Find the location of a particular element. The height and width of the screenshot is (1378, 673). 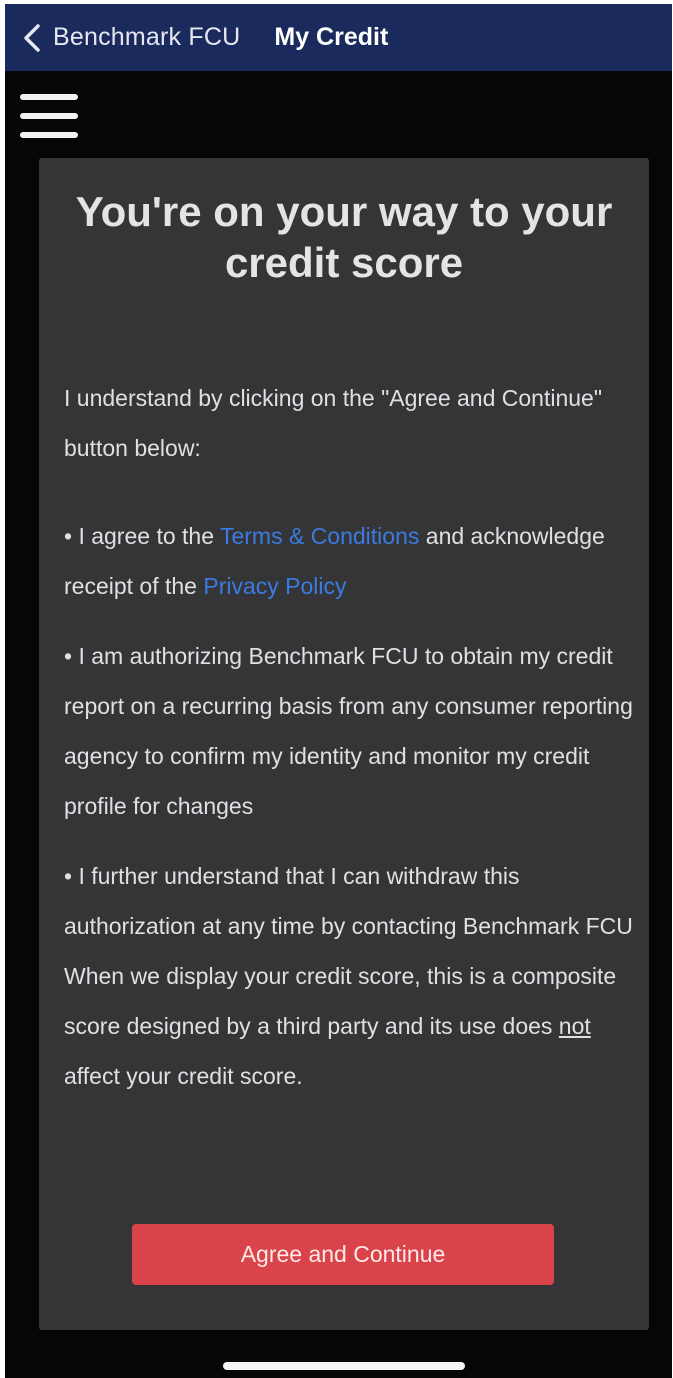

back-button: Benchmark FCU is located at coordinates (130, 38).